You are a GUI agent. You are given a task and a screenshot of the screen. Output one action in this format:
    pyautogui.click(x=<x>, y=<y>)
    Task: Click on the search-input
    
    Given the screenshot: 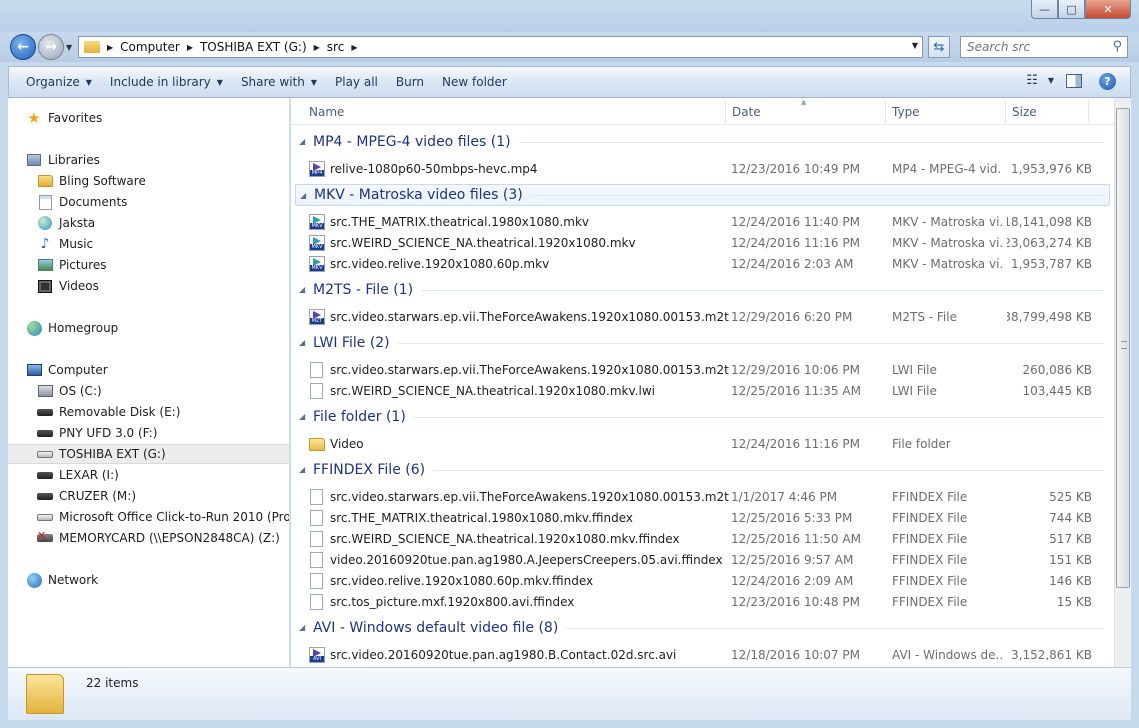 What is the action you would take?
    pyautogui.click(x=1031, y=47)
    